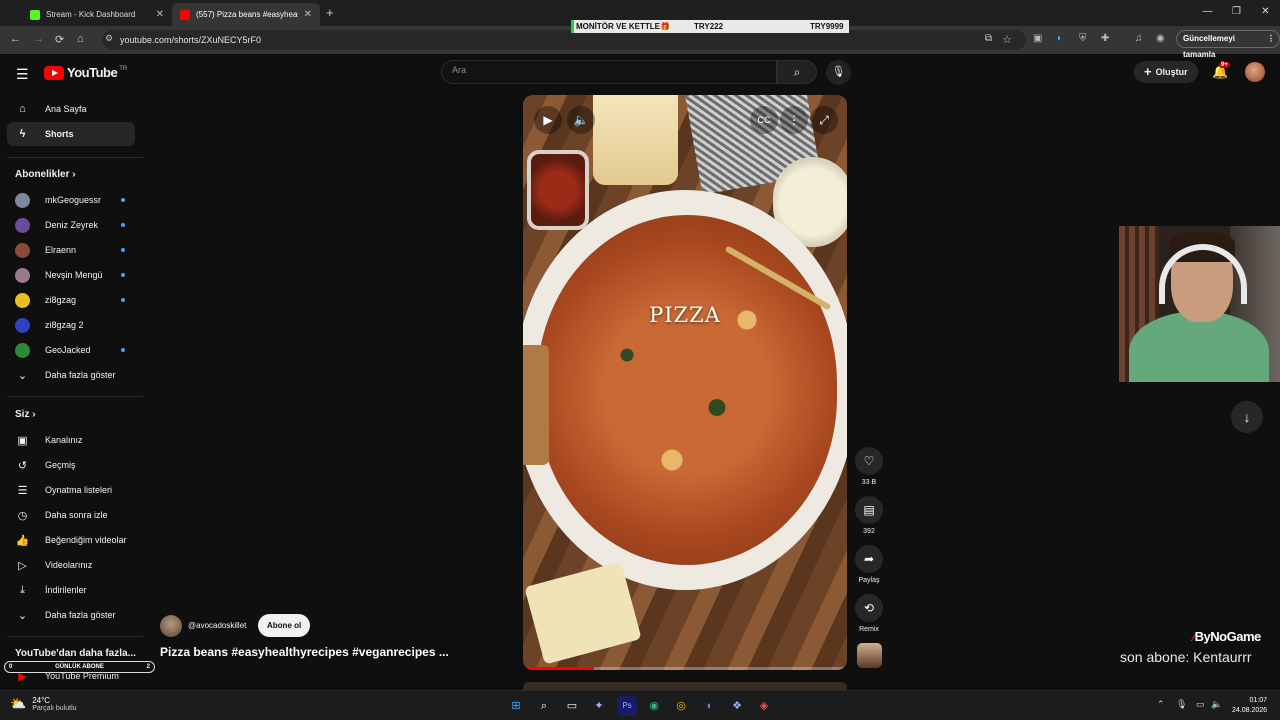  Describe the element at coordinates (71, 375) in the screenshot. I see `subscriptions-show-more: ⌄ Daha fazla göster` at that location.